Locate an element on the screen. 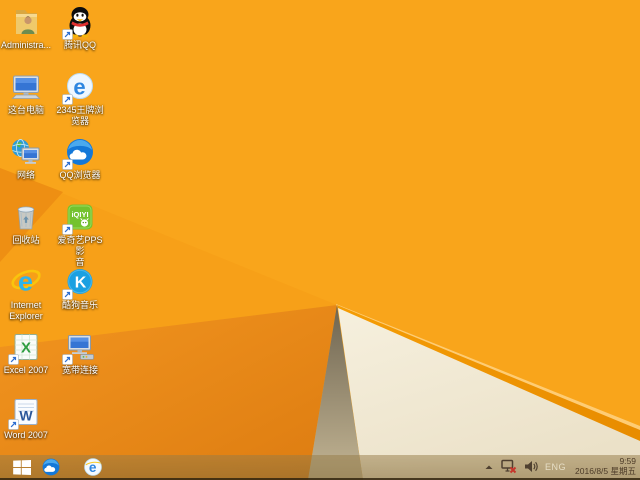 The image size is (640, 480). desktop-icon-qq-browser: QQ浏览器 is located at coordinates (80, 158).